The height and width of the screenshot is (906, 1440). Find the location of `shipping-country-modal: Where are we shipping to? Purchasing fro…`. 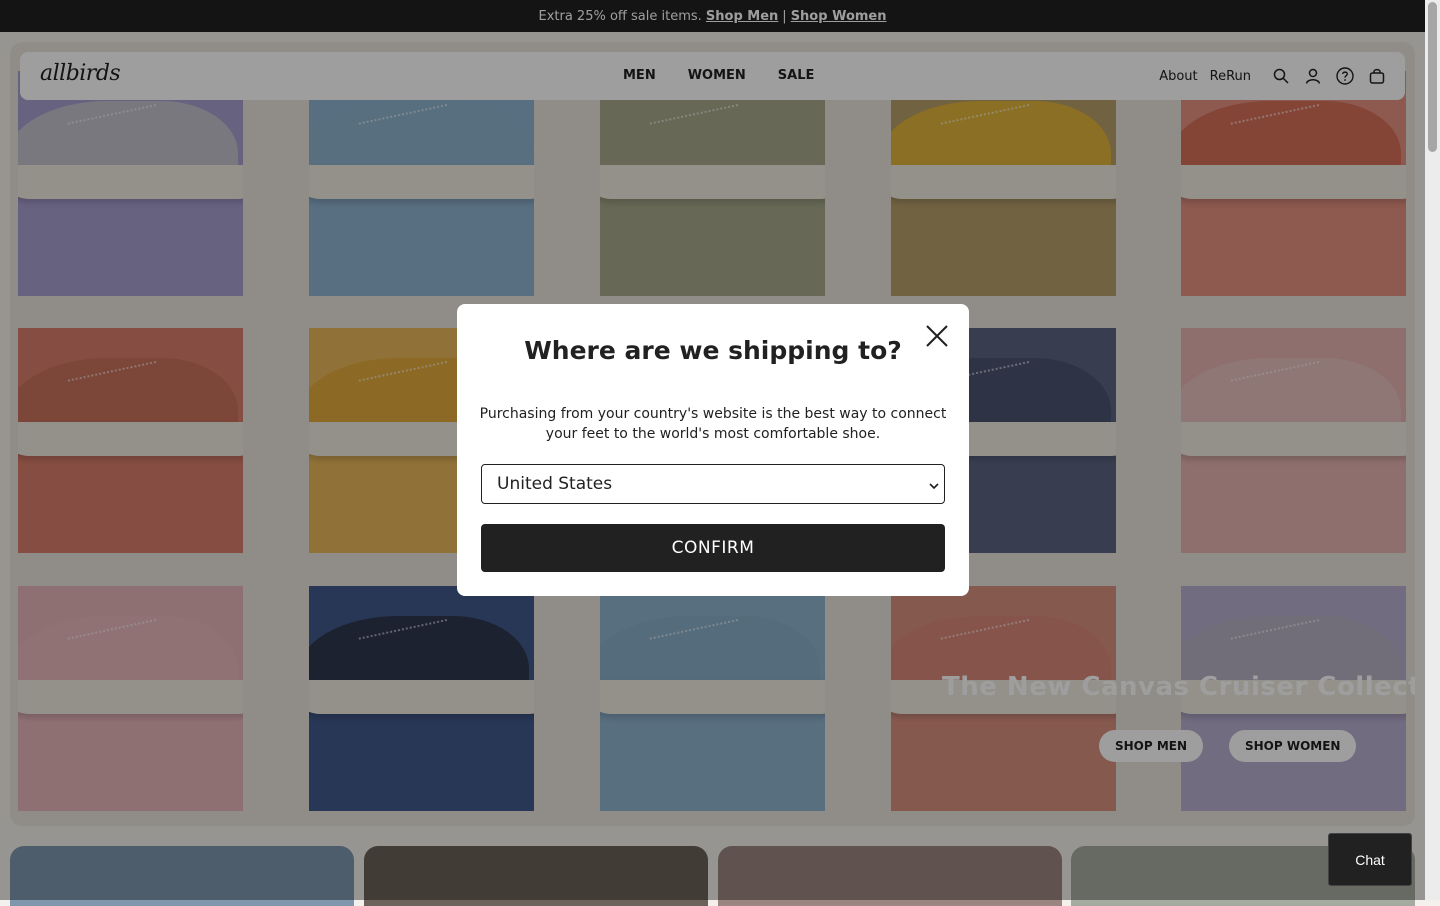

shipping-country-modal: Where are we shipping to? Purchasing fro… is located at coordinates (713, 450).